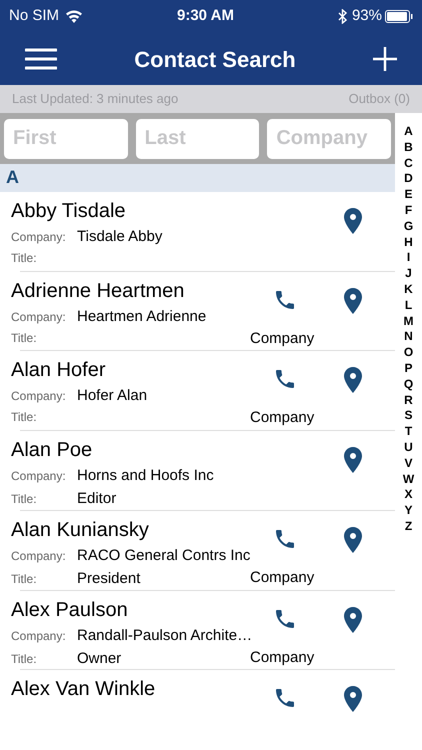 The image size is (422, 750). What do you see at coordinates (203, 370) in the screenshot?
I see `contact-name: Alan Hofer` at bounding box center [203, 370].